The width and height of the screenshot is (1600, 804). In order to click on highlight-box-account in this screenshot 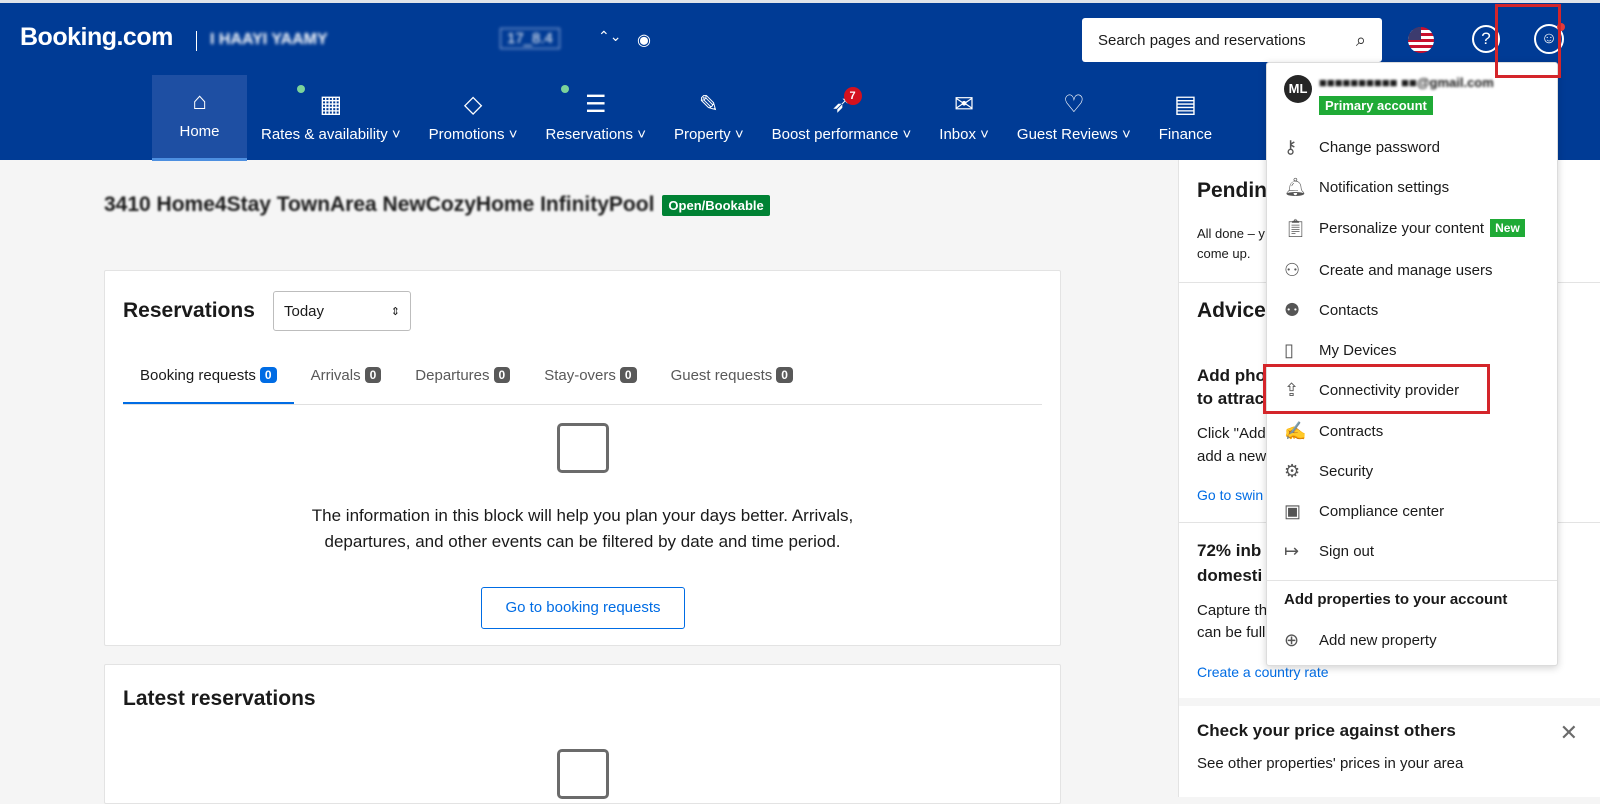, I will do `click(1528, 41)`.